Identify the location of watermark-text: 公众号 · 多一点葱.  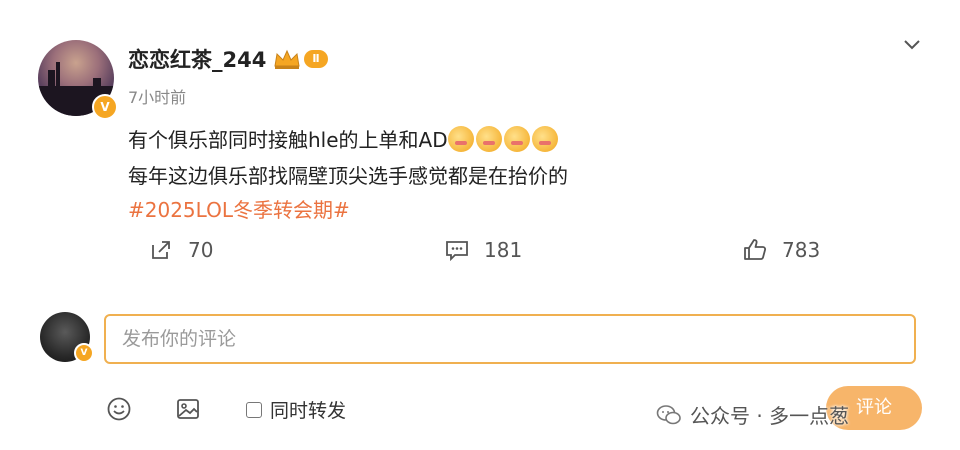
(770, 416).